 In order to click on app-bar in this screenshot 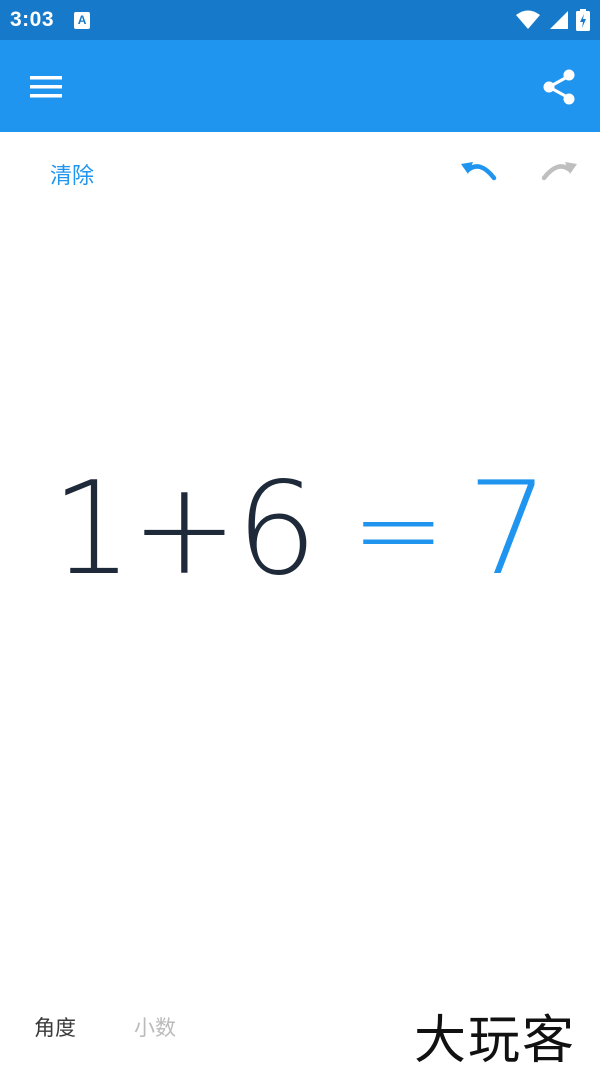, I will do `click(300, 86)`.